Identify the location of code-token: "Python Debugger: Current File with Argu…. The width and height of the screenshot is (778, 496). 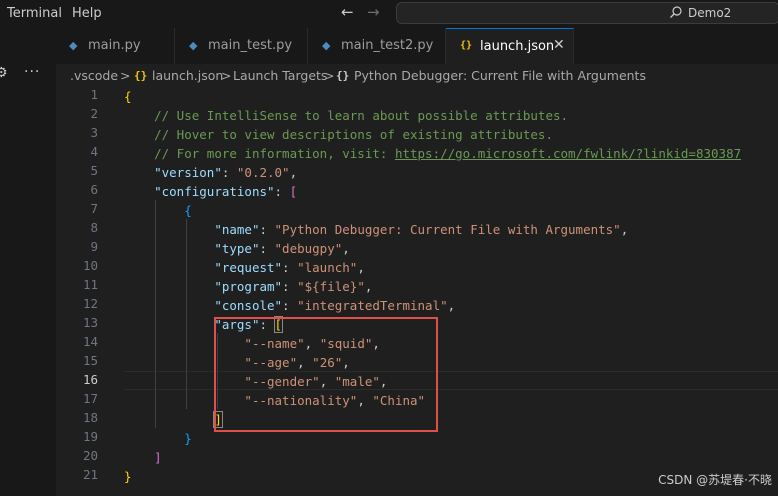
(447, 229).